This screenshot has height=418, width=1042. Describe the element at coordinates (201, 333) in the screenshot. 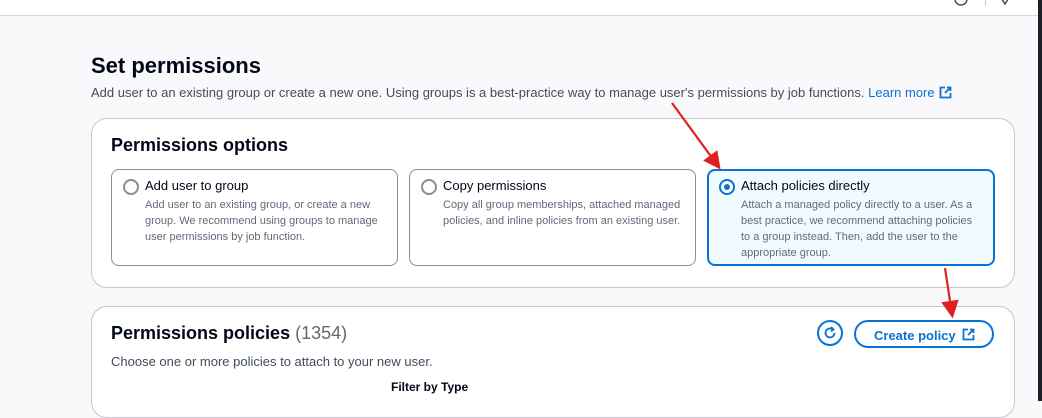

I see `permissions-policies-heading: Permissions policies` at that location.